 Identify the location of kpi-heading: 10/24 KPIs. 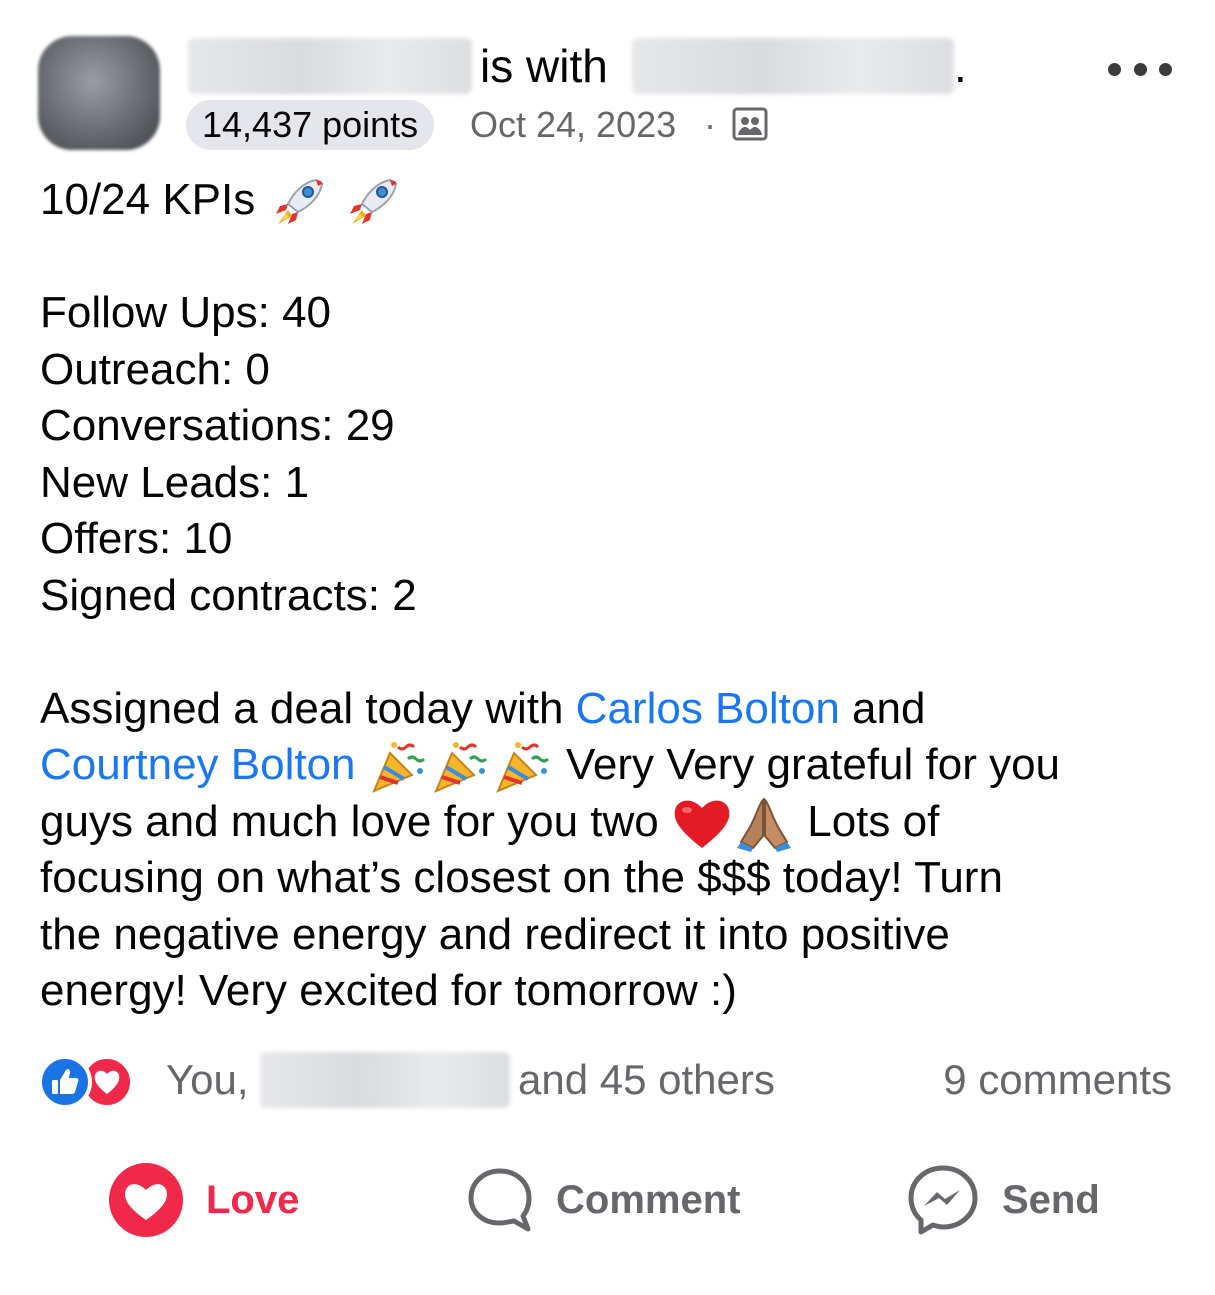
(148, 199).